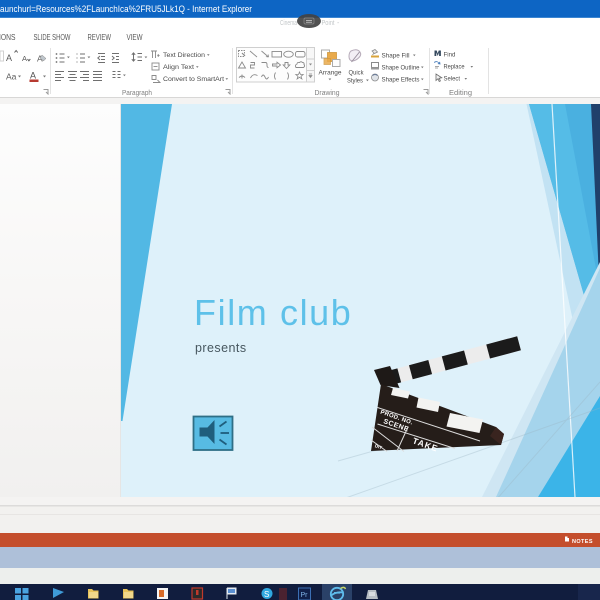 This screenshot has width=600, height=600. What do you see at coordinates (396, 56) in the screenshot?
I see `svg-text: Shape Fill` at bounding box center [396, 56].